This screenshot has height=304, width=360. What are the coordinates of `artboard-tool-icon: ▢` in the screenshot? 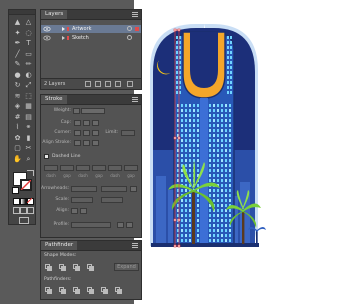 It's located at (17, 148).